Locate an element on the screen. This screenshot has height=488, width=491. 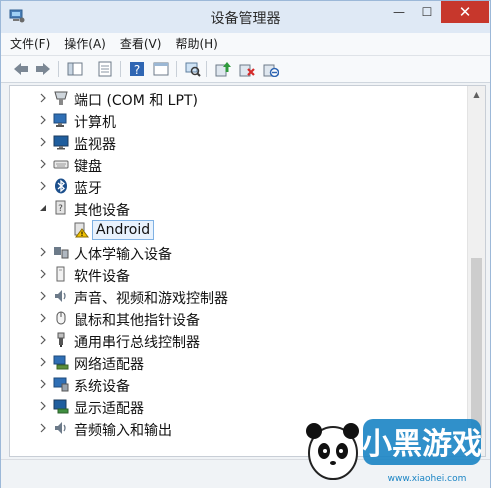
menu-file: 文件(F) is located at coordinates (30, 44).